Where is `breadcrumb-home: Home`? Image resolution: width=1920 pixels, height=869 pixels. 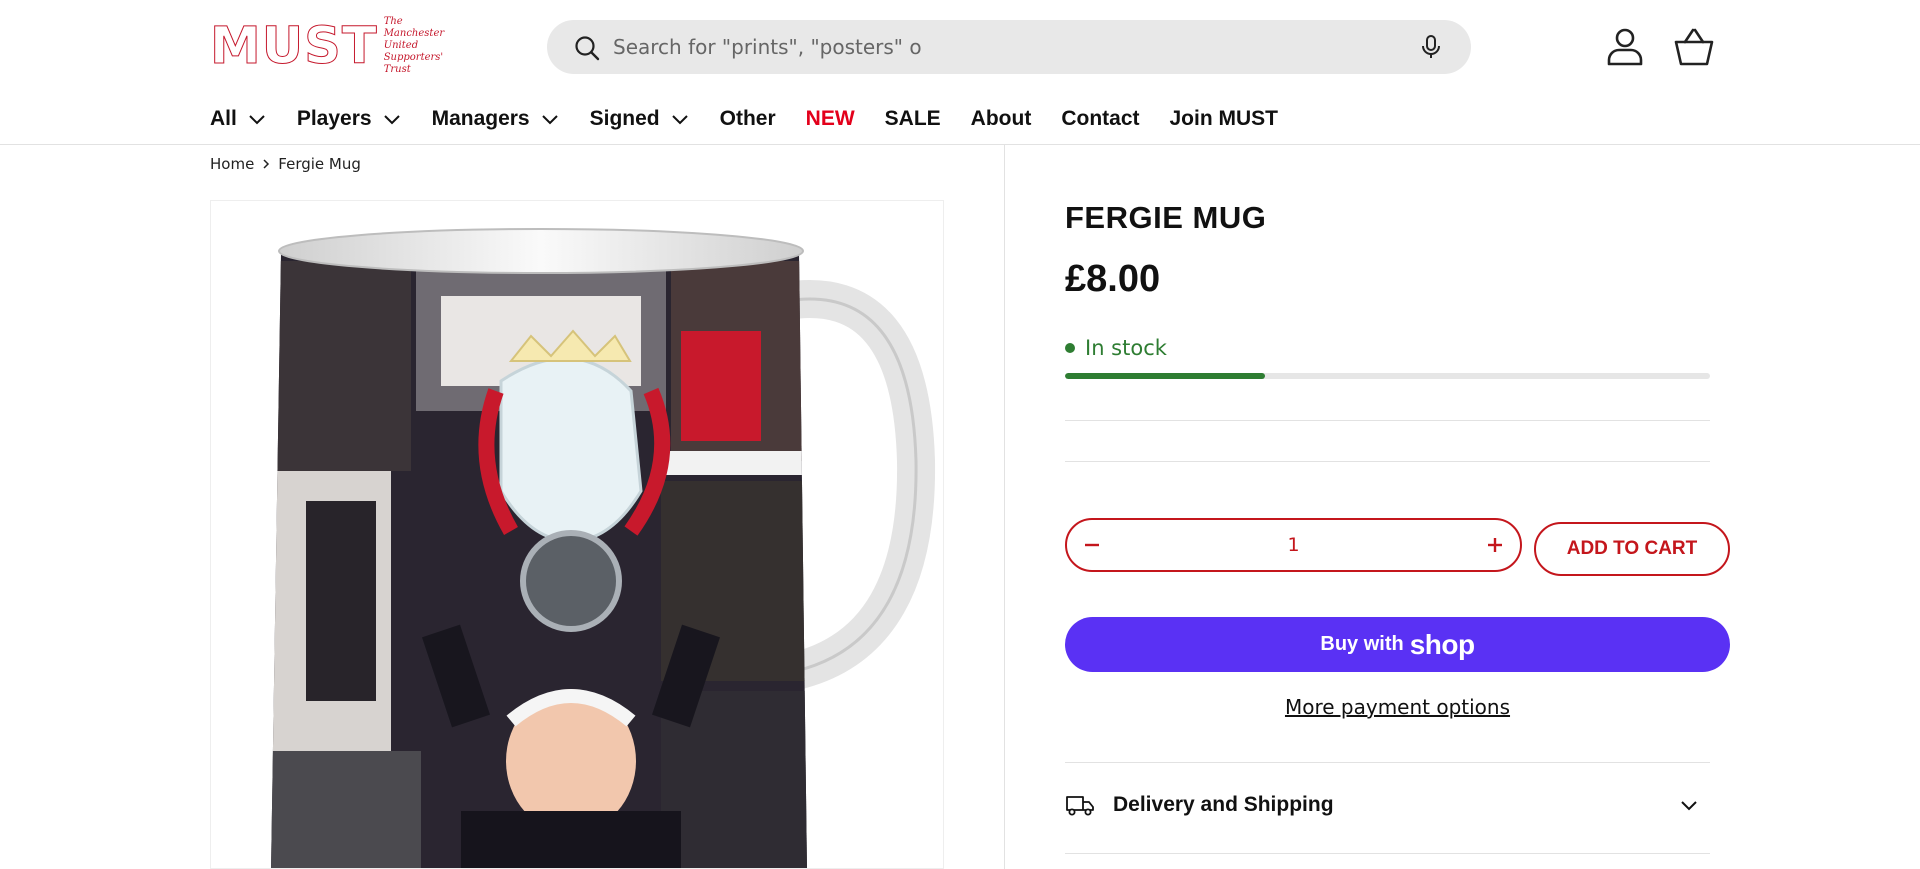 breadcrumb-home: Home is located at coordinates (232, 164).